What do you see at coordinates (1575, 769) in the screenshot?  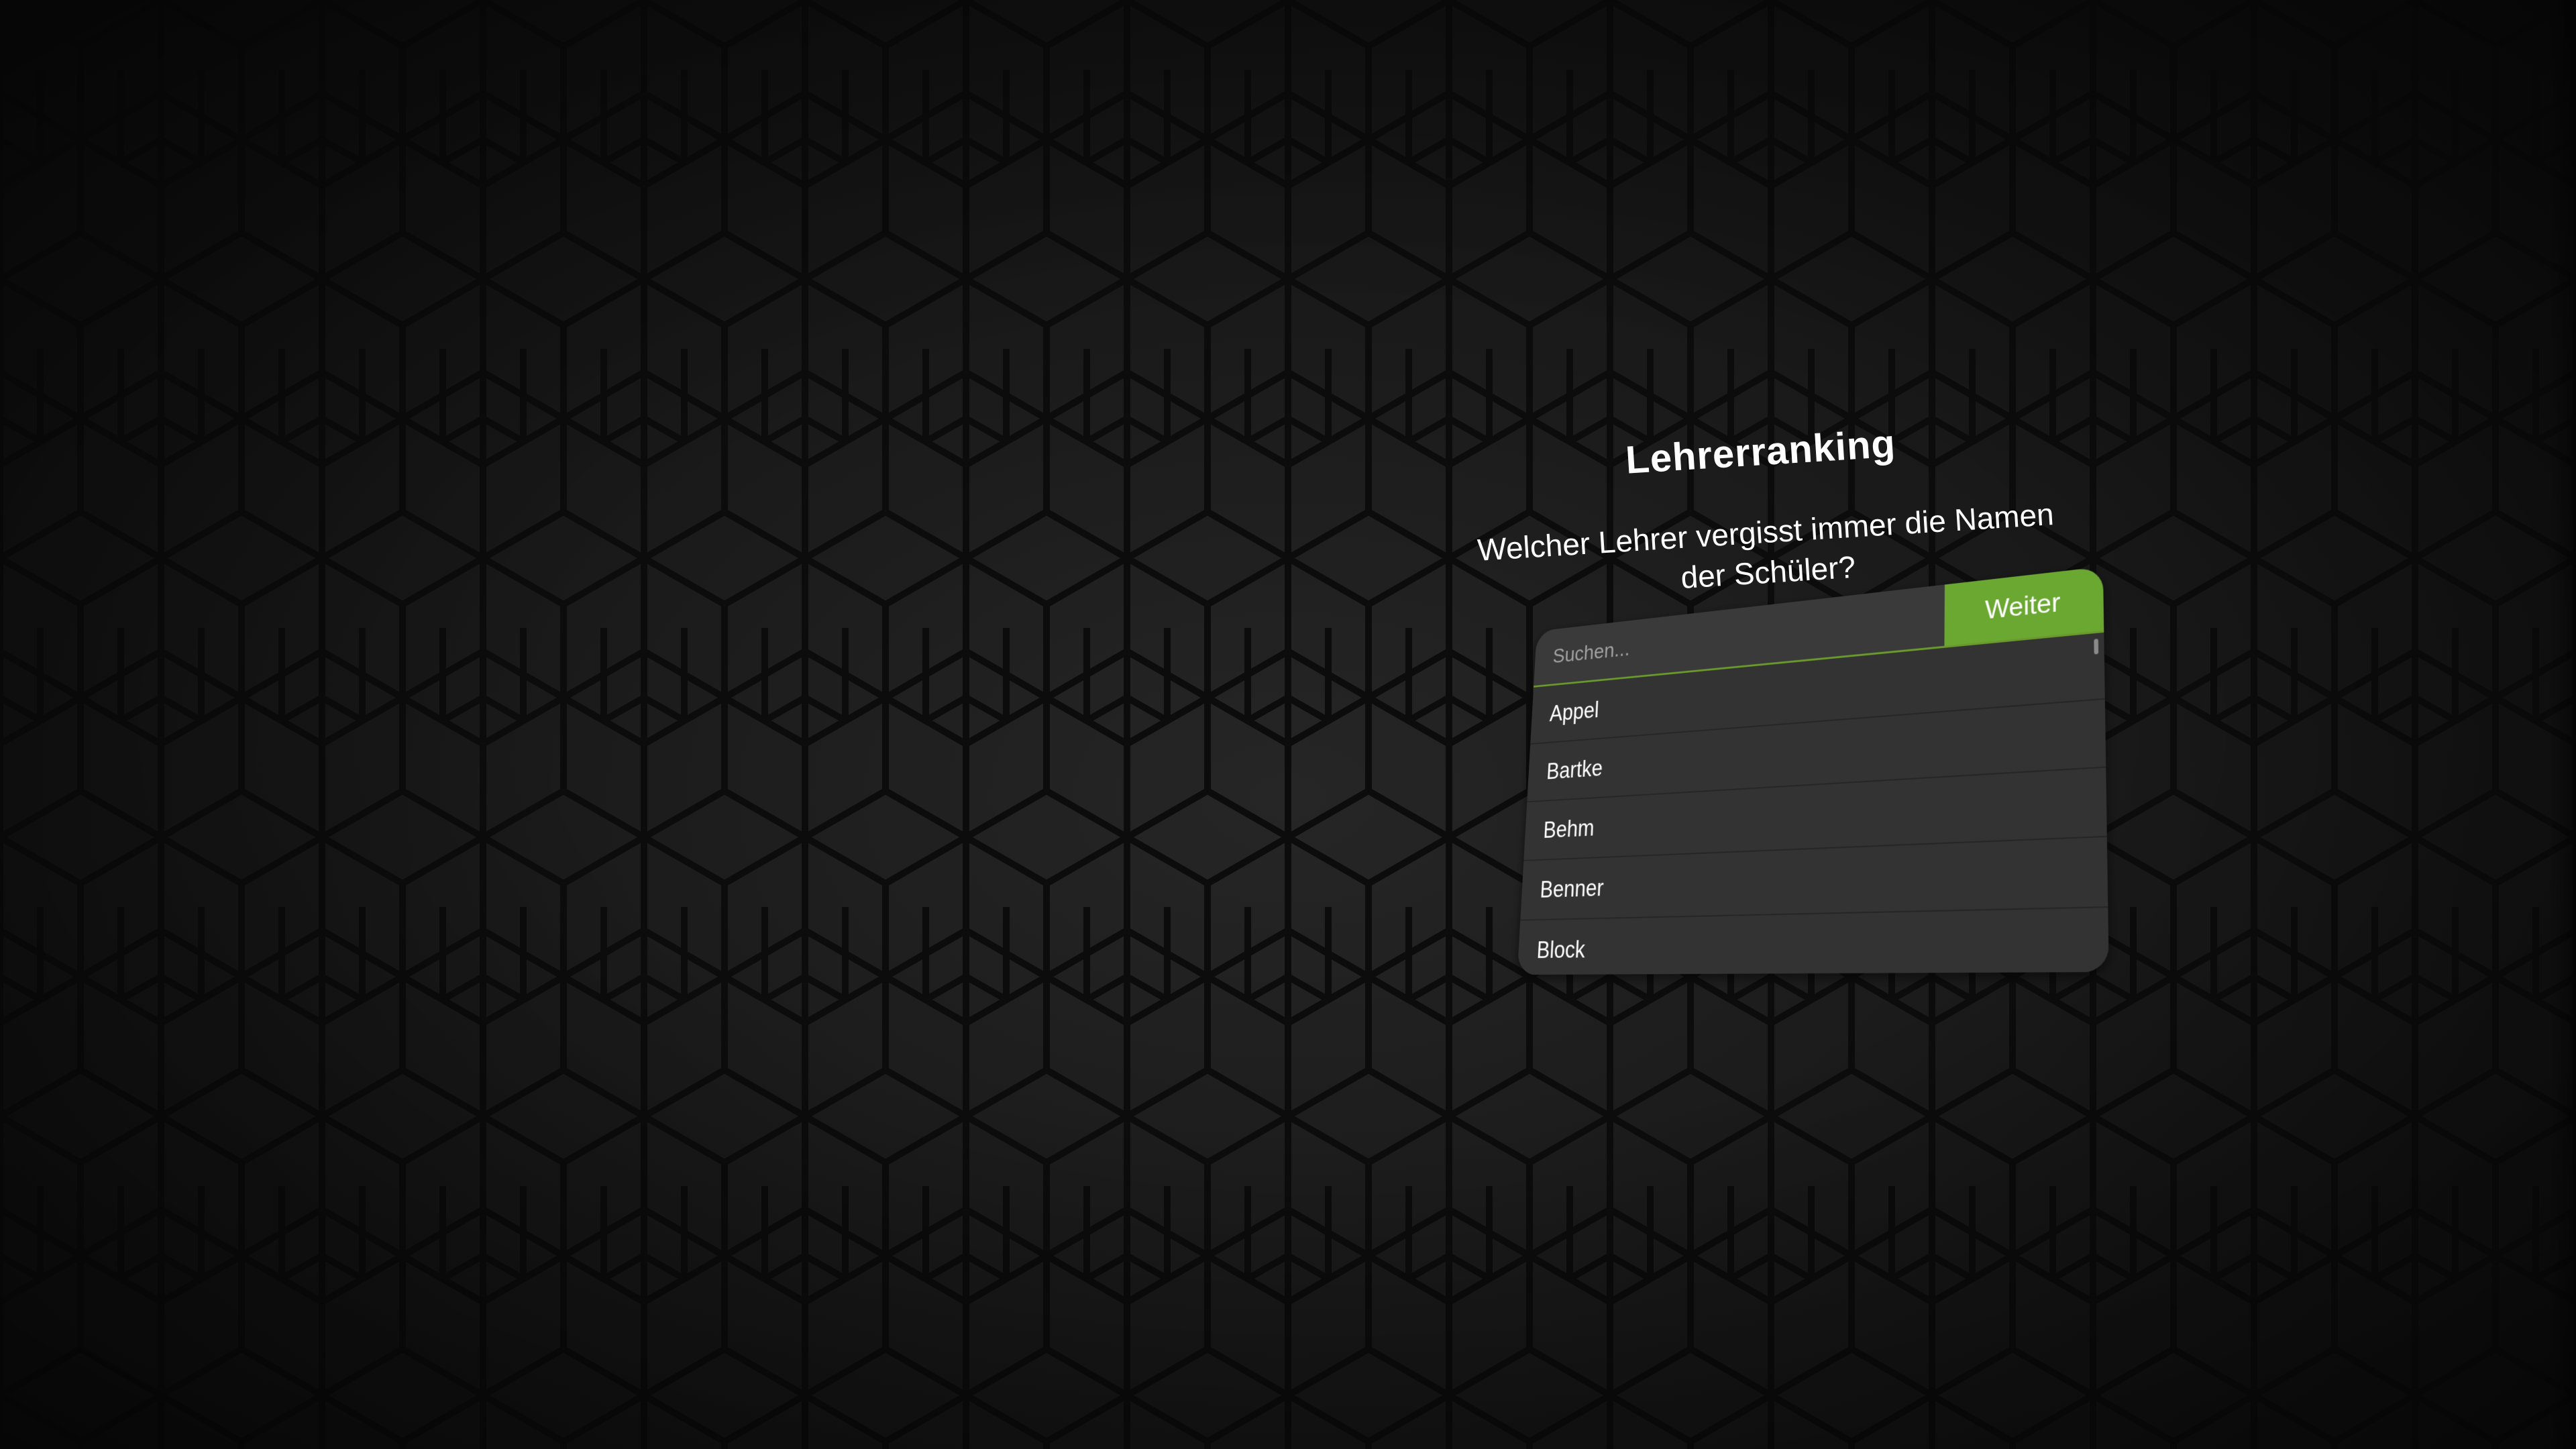 I see `list-item-label: Bartke` at bounding box center [1575, 769].